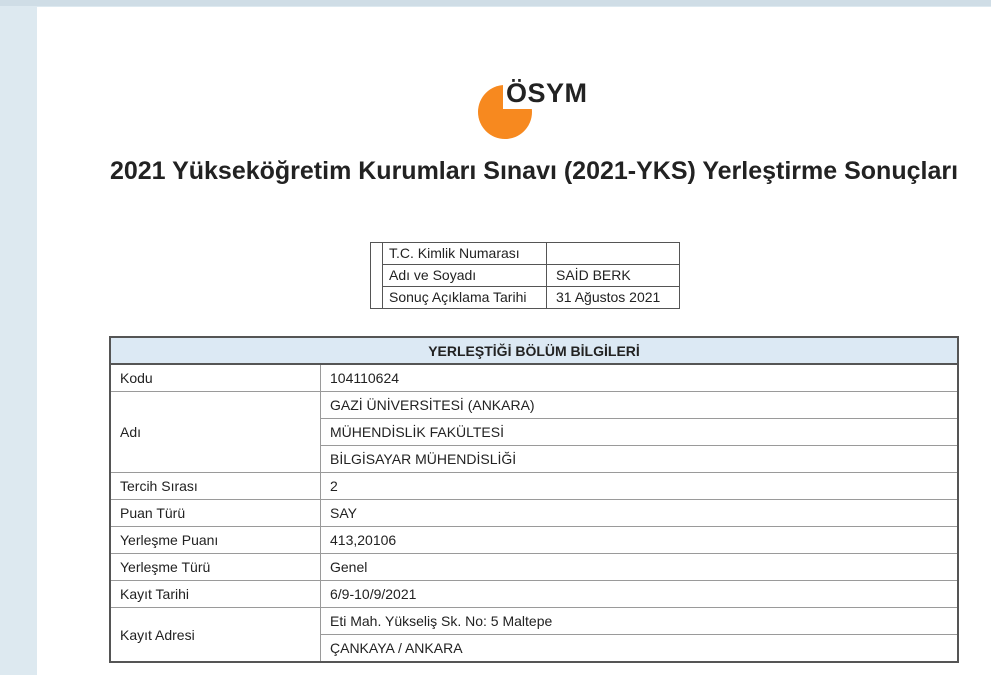  What do you see at coordinates (613, 275) in the screenshot?
I see `name-value: SAİD BERK` at bounding box center [613, 275].